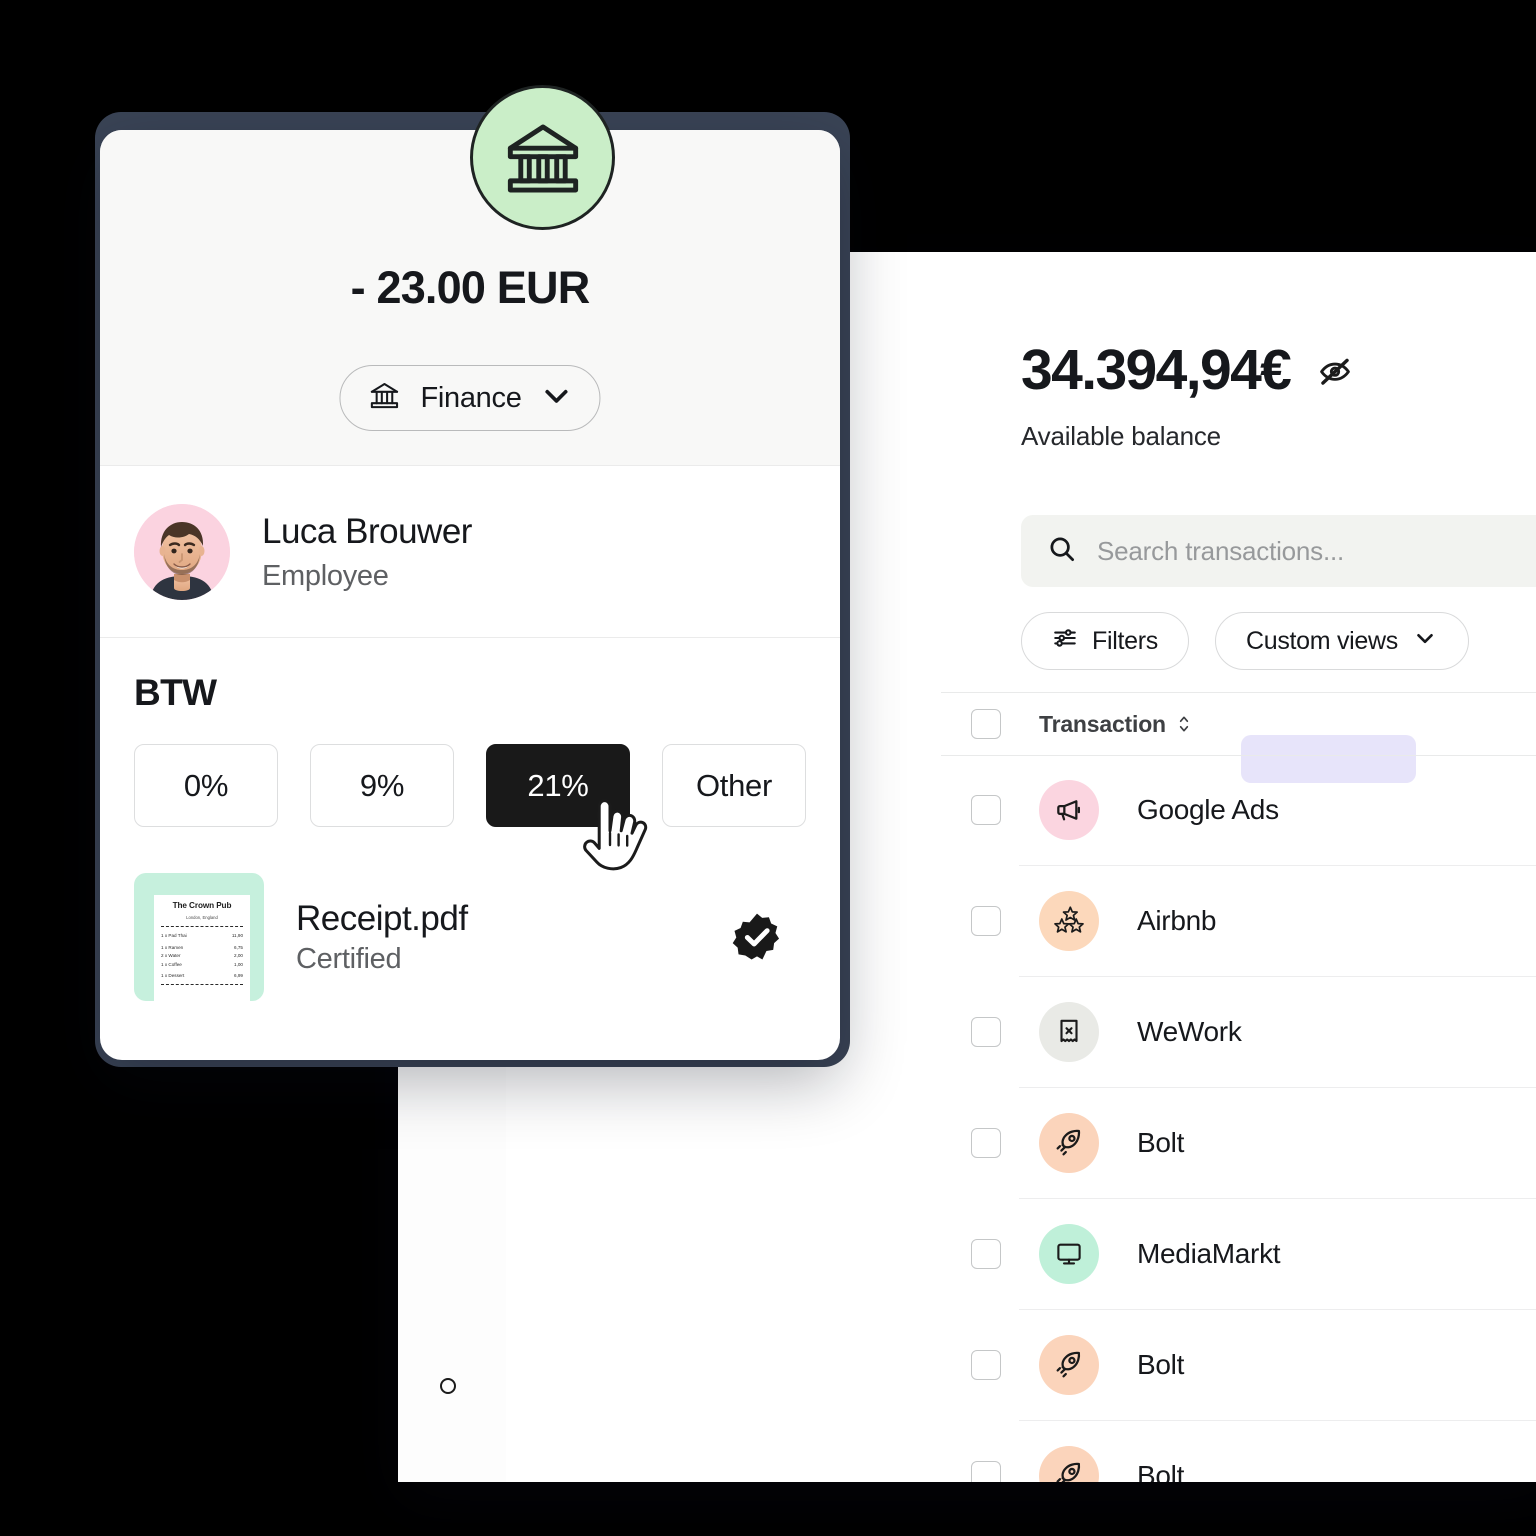  Describe the element at coordinates (349, 958) in the screenshot. I see `attachment-status: Certified` at that location.